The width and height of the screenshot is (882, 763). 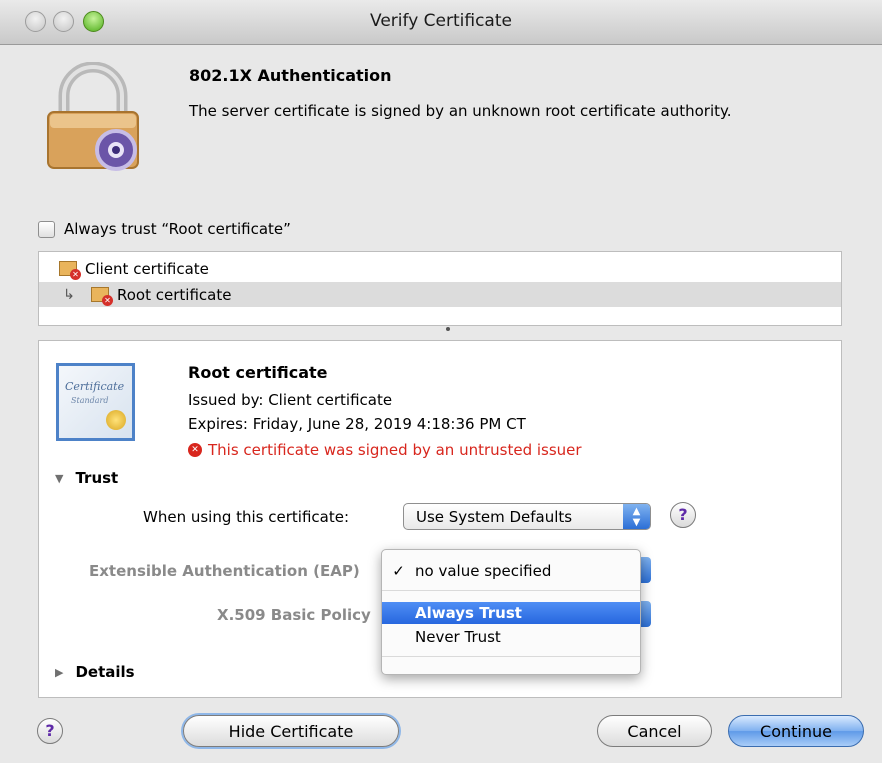 I want to click on eap-label: Extensible Authentication (EAP), so click(x=224, y=571).